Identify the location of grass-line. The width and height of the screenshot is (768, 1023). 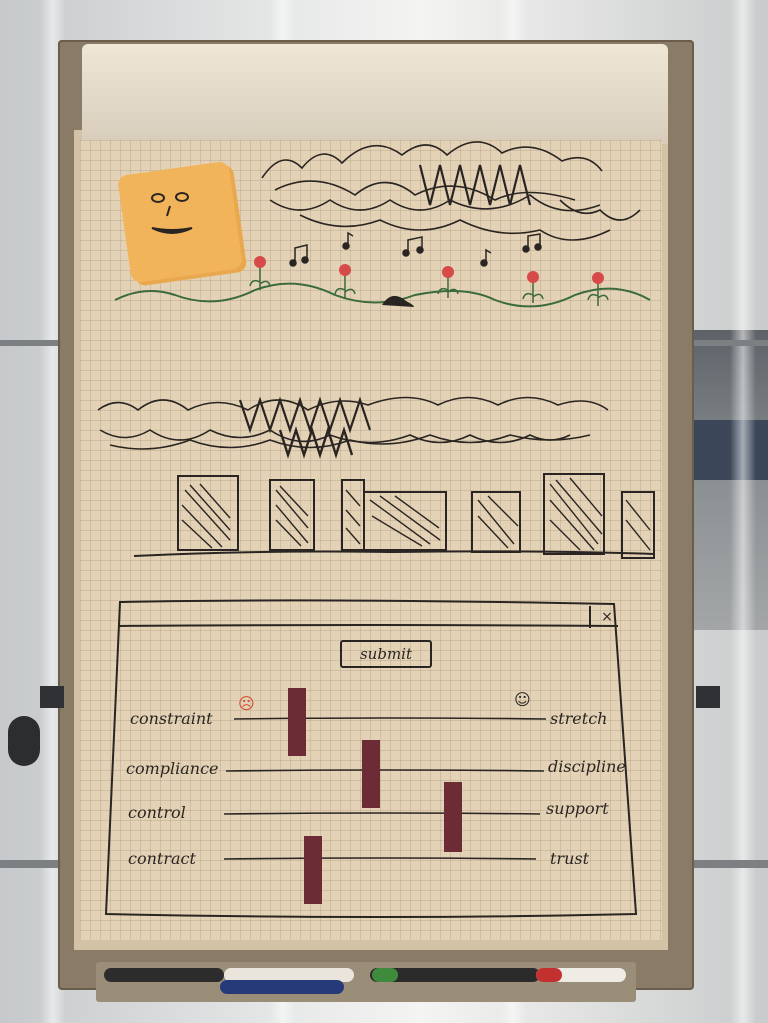
(382, 295).